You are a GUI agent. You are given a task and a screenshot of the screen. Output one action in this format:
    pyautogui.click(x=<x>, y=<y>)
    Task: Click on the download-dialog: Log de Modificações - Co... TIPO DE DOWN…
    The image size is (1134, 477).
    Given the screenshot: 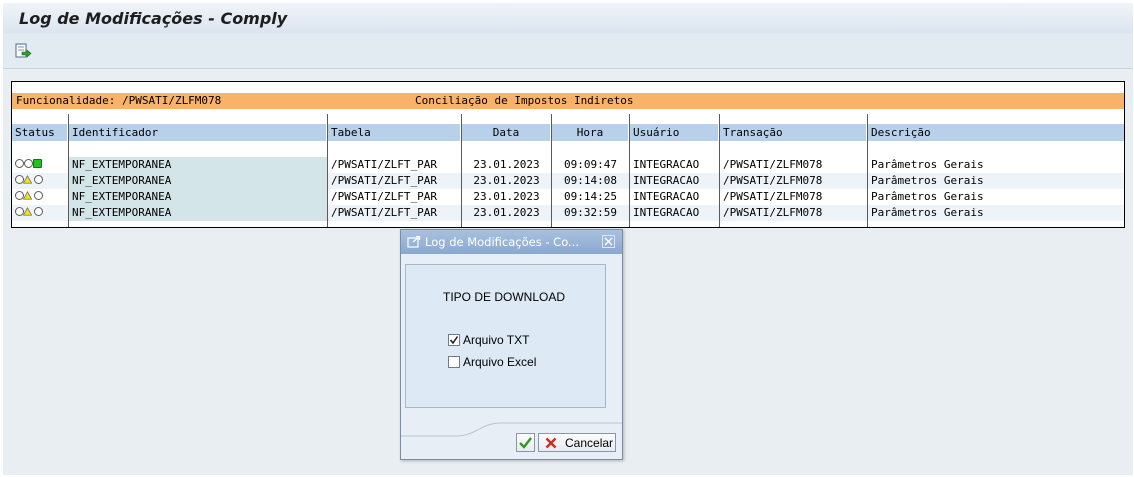 What is the action you would take?
    pyautogui.click(x=511, y=344)
    